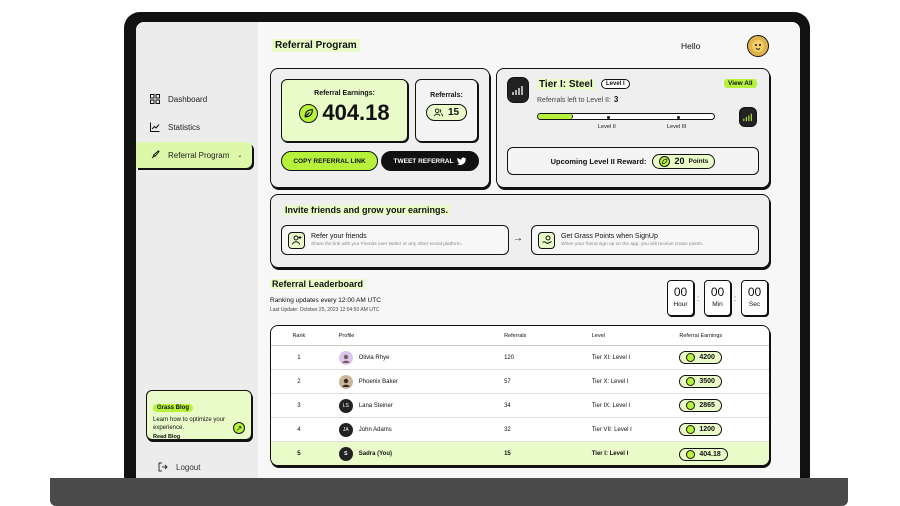 The image size is (900, 506). What do you see at coordinates (507, 429) in the screenshot?
I see `referrals-cell: 32` at bounding box center [507, 429].